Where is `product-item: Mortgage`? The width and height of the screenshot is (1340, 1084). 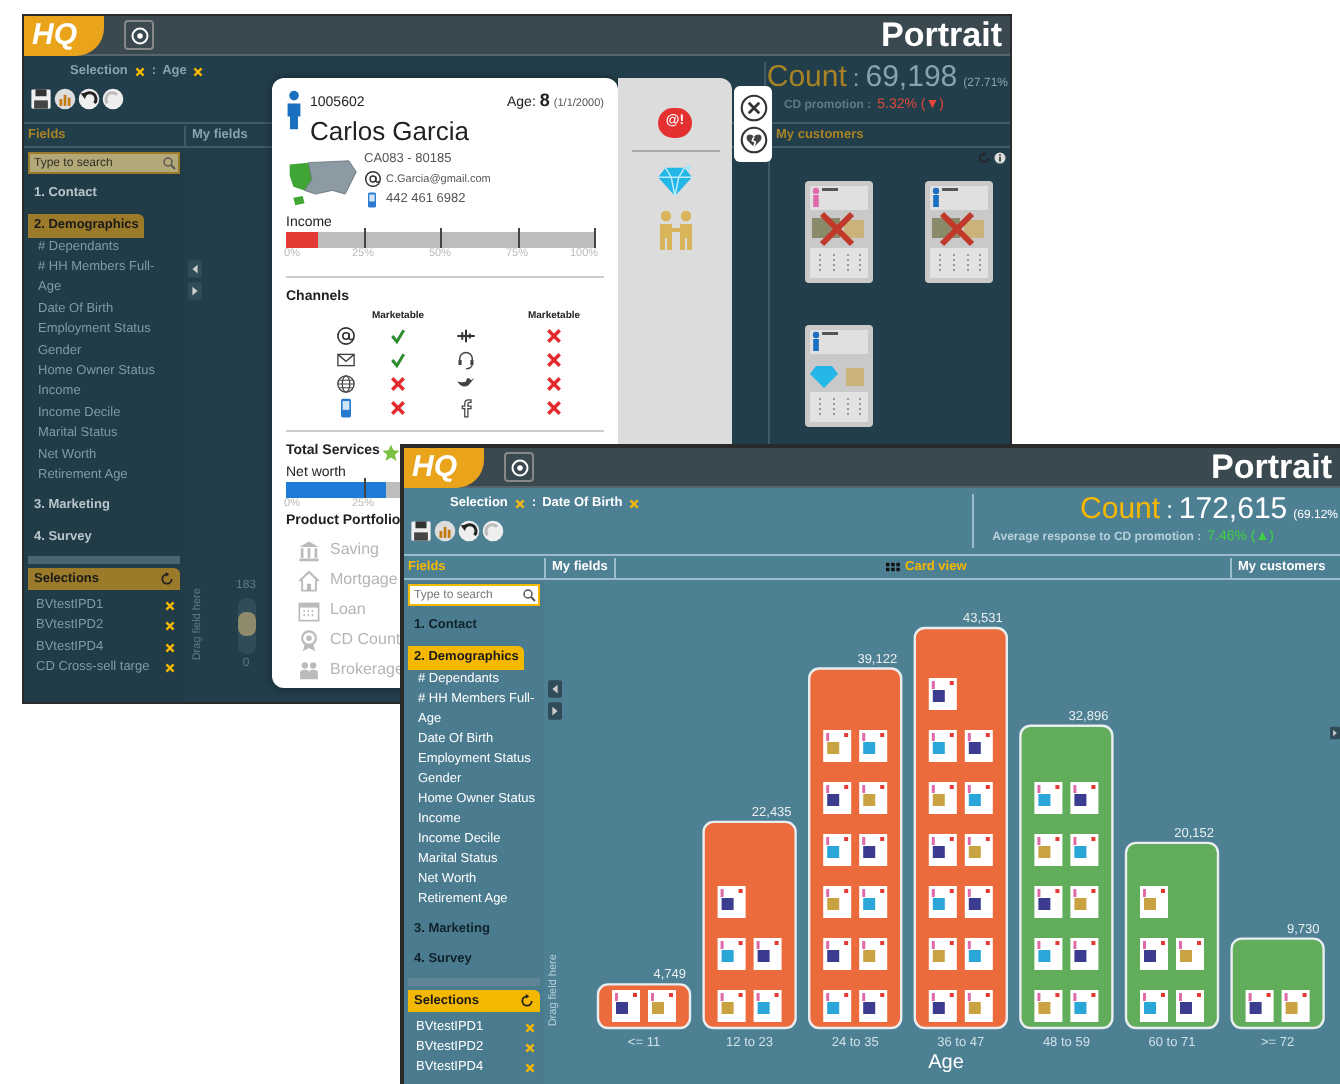
product-item: Mortgage is located at coordinates (364, 580).